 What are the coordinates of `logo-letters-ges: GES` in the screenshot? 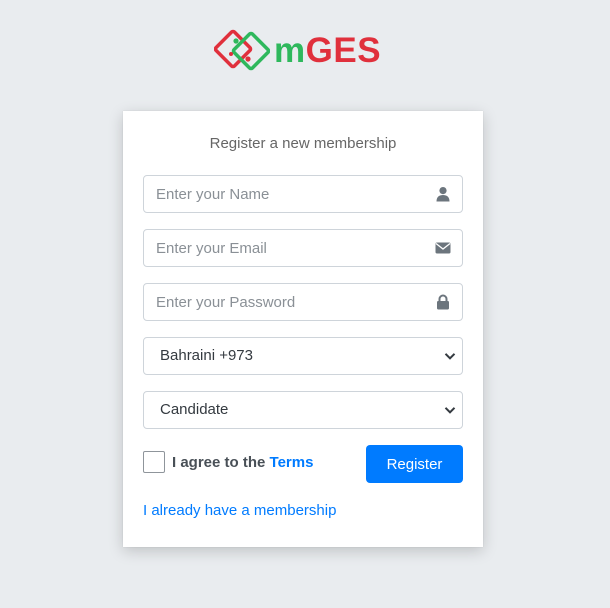 It's located at (343, 50).